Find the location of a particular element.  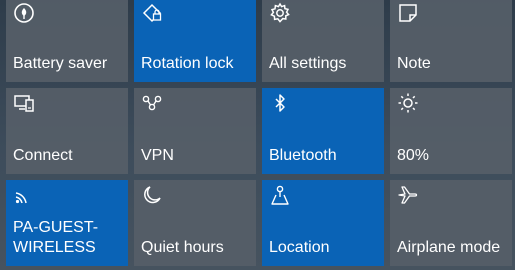

tile-label: Quiet hours is located at coordinates (182, 247).